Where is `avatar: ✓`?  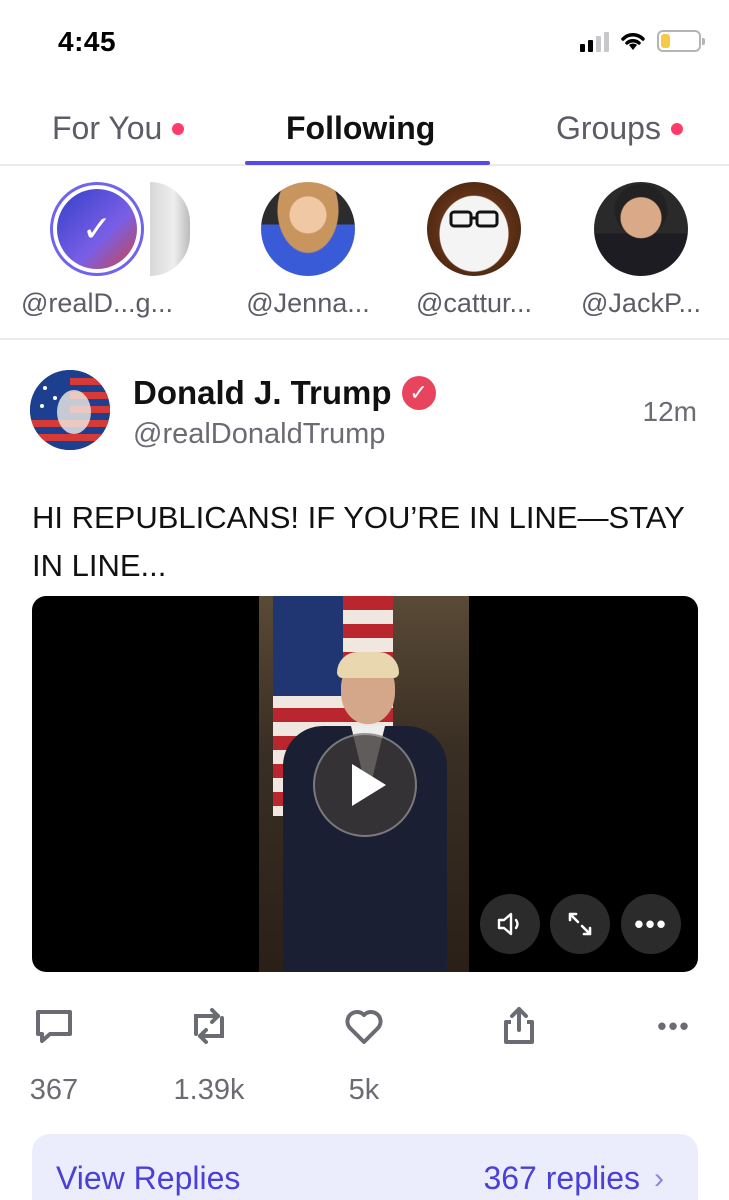
avatar: ✓ is located at coordinates (97, 229).